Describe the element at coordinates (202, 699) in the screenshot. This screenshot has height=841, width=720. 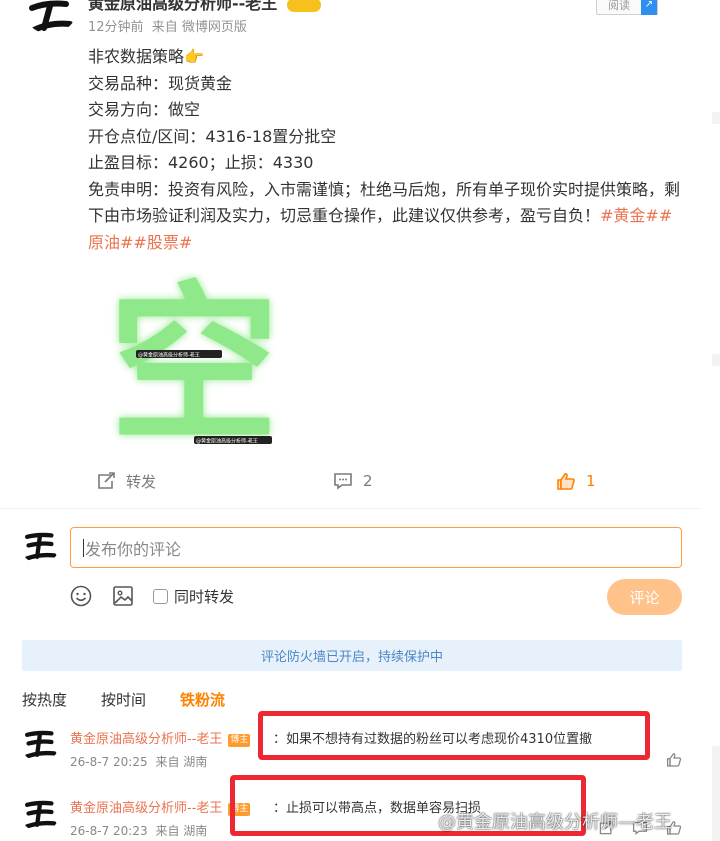
I see `tab-sort-fans: 铁粉流` at that location.